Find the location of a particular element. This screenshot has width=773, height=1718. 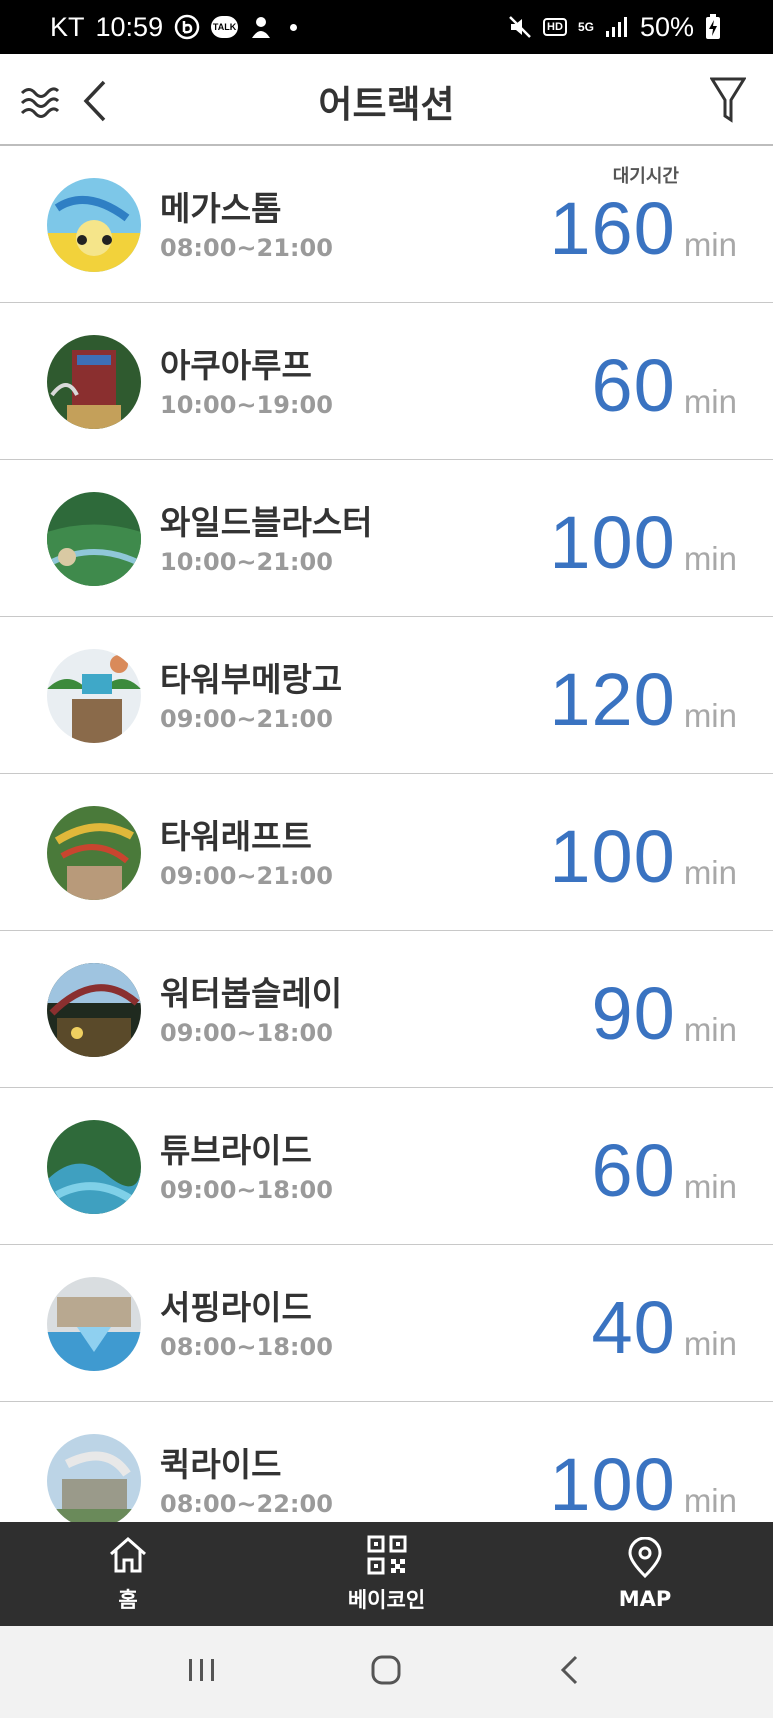

page-title: 어트랙션 is located at coordinates (386, 104).